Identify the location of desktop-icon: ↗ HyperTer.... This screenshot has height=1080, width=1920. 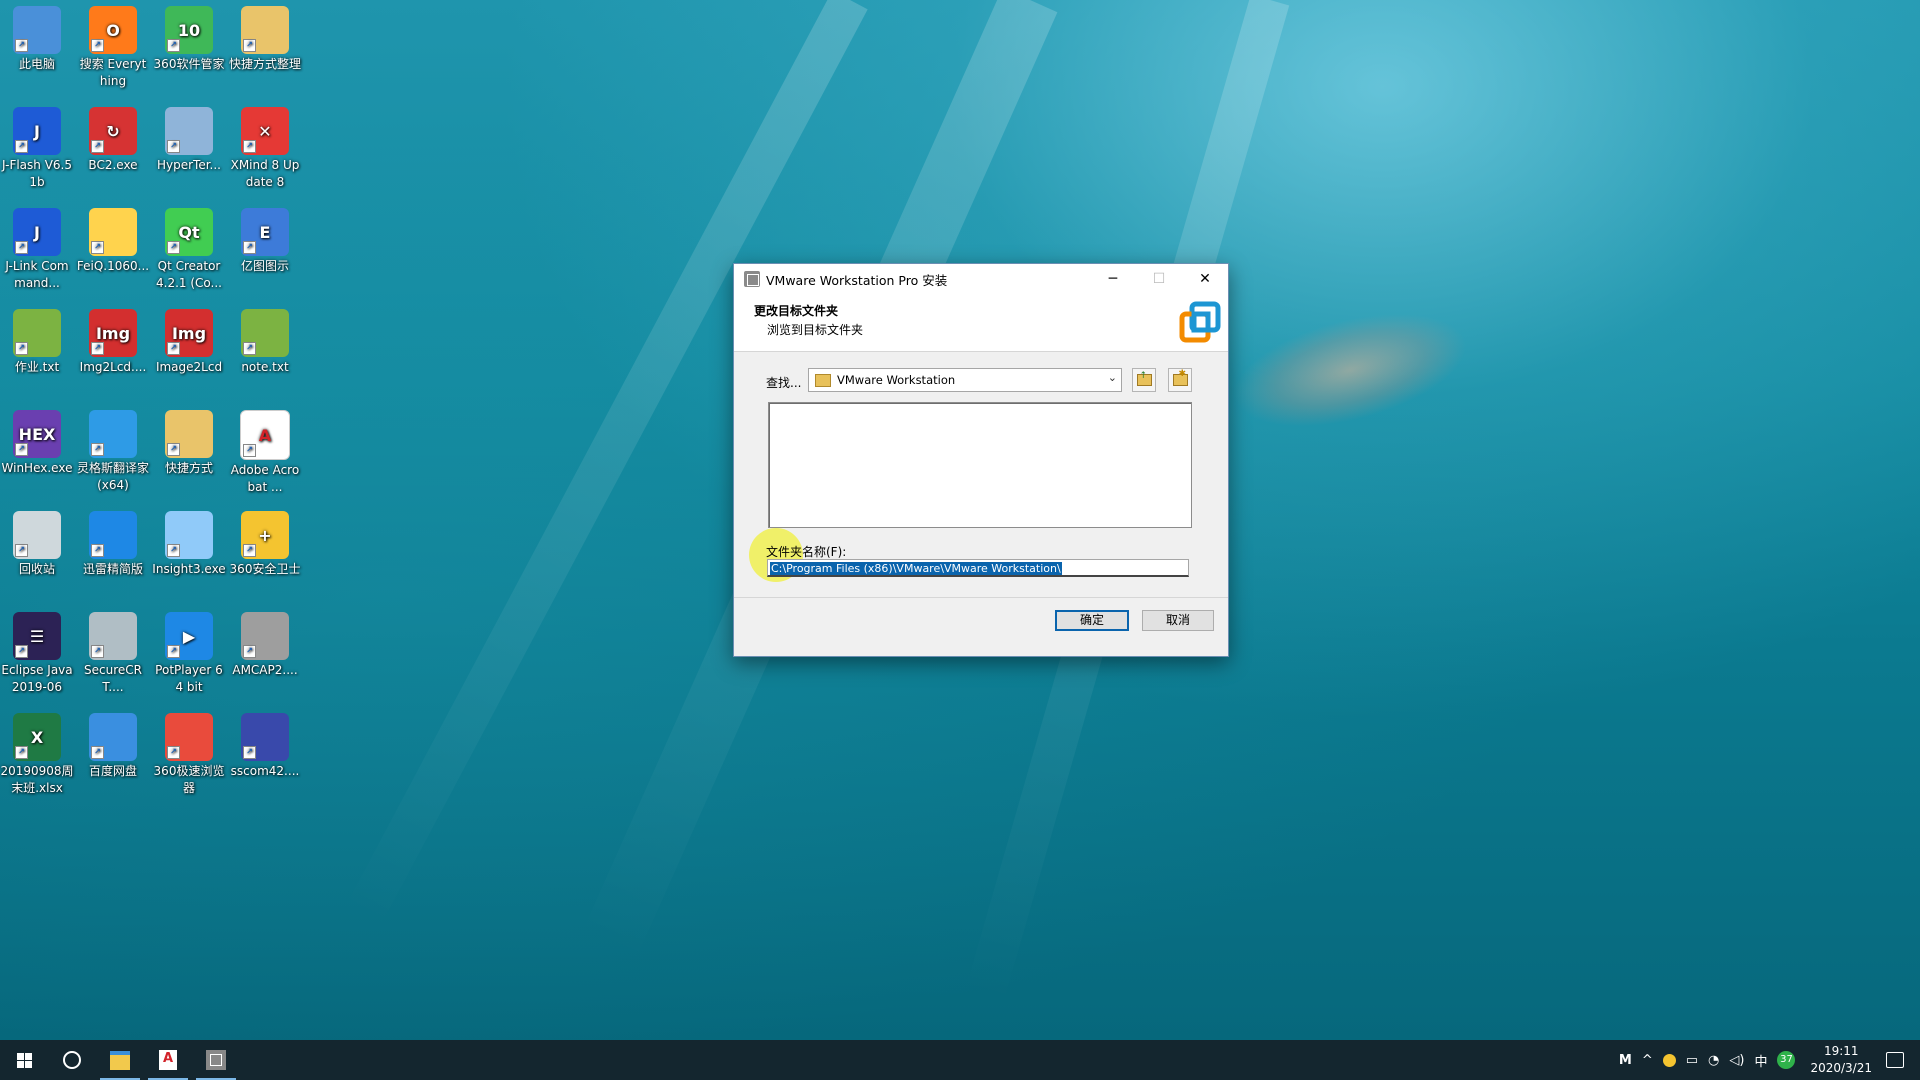
(189, 137).